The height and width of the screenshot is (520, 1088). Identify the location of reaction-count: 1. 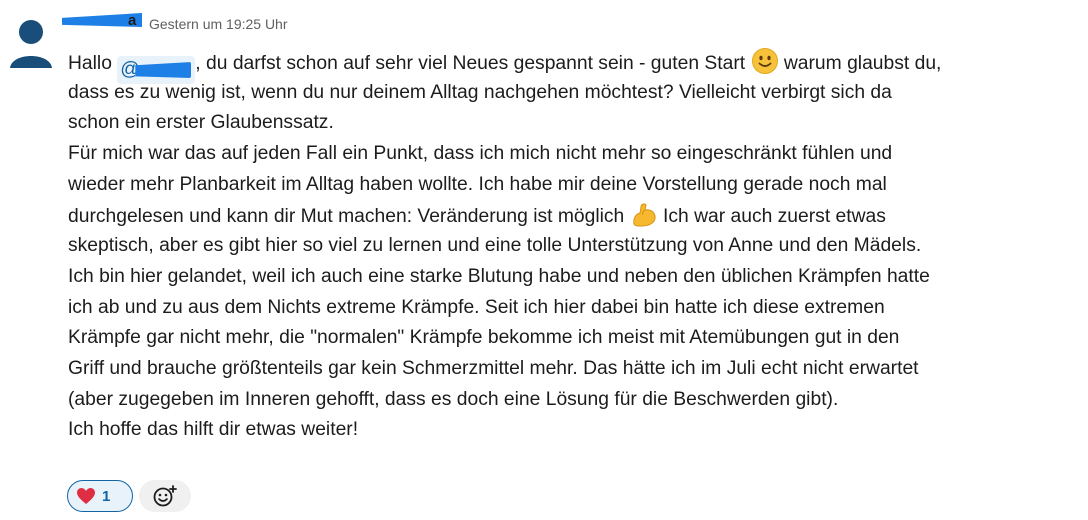
(106, 496).